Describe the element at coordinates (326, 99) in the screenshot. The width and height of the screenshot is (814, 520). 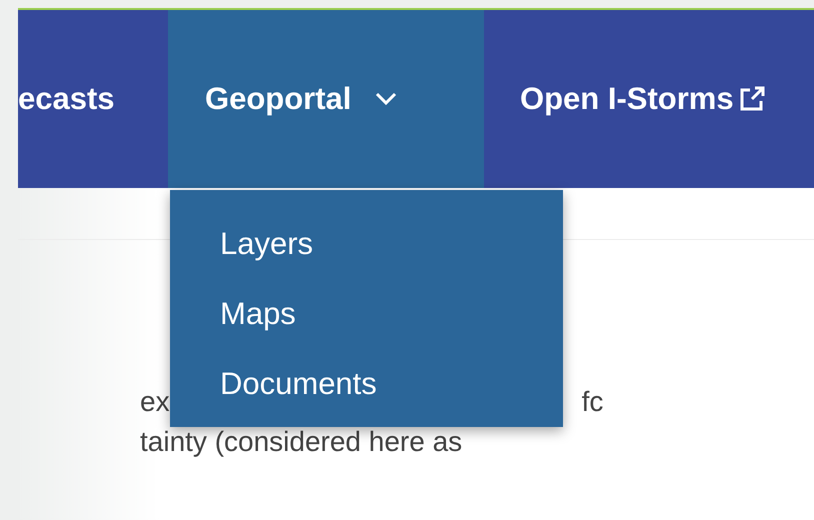
I see `nav-link: Geoportal` at that location.